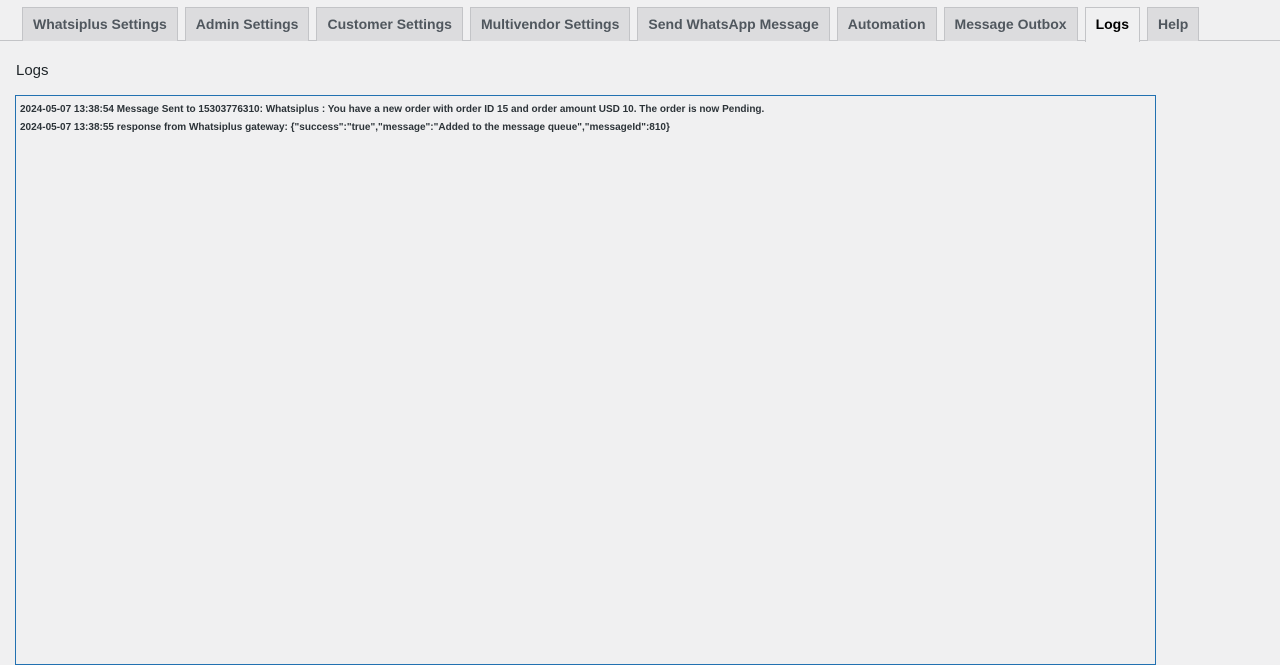  What do you see at coordinates (1112, 24) in the screenshot?
I see `tab-logs: Logs` at bounding box center [1112, 24].